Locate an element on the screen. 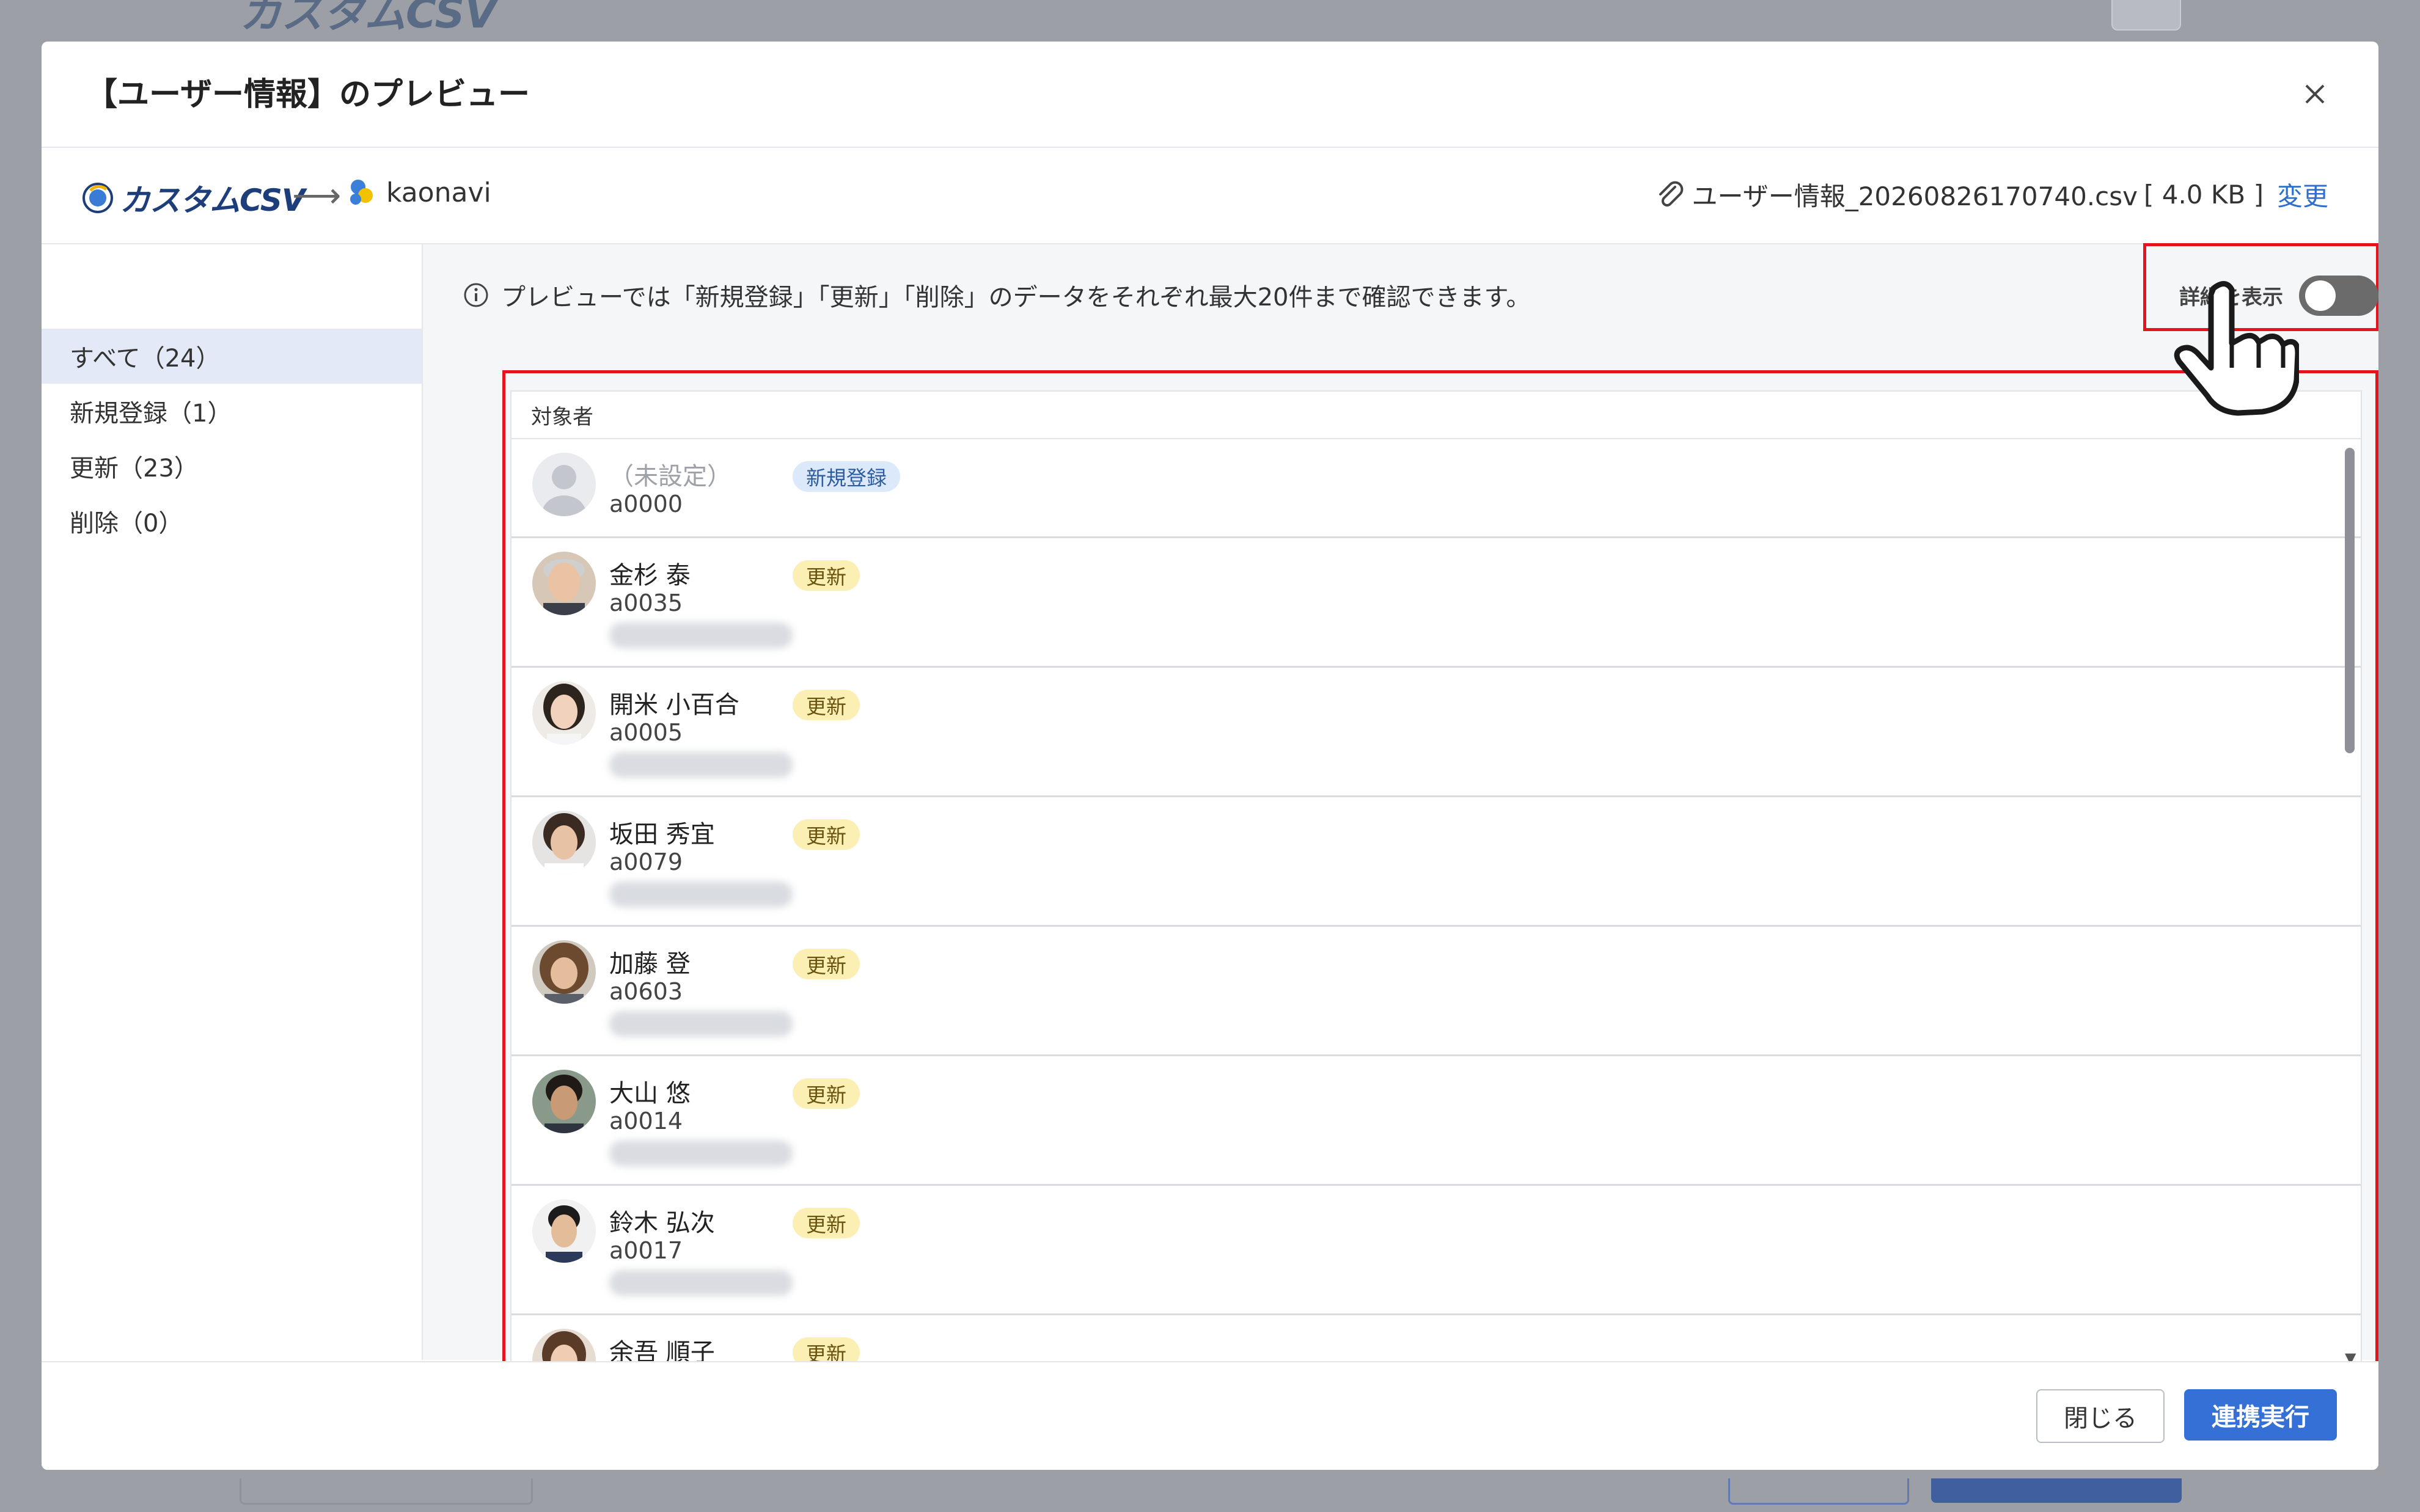 This screenshot has width=2420, height=1512. destination-logo: kaonavi is located at coordinates (418, 193).